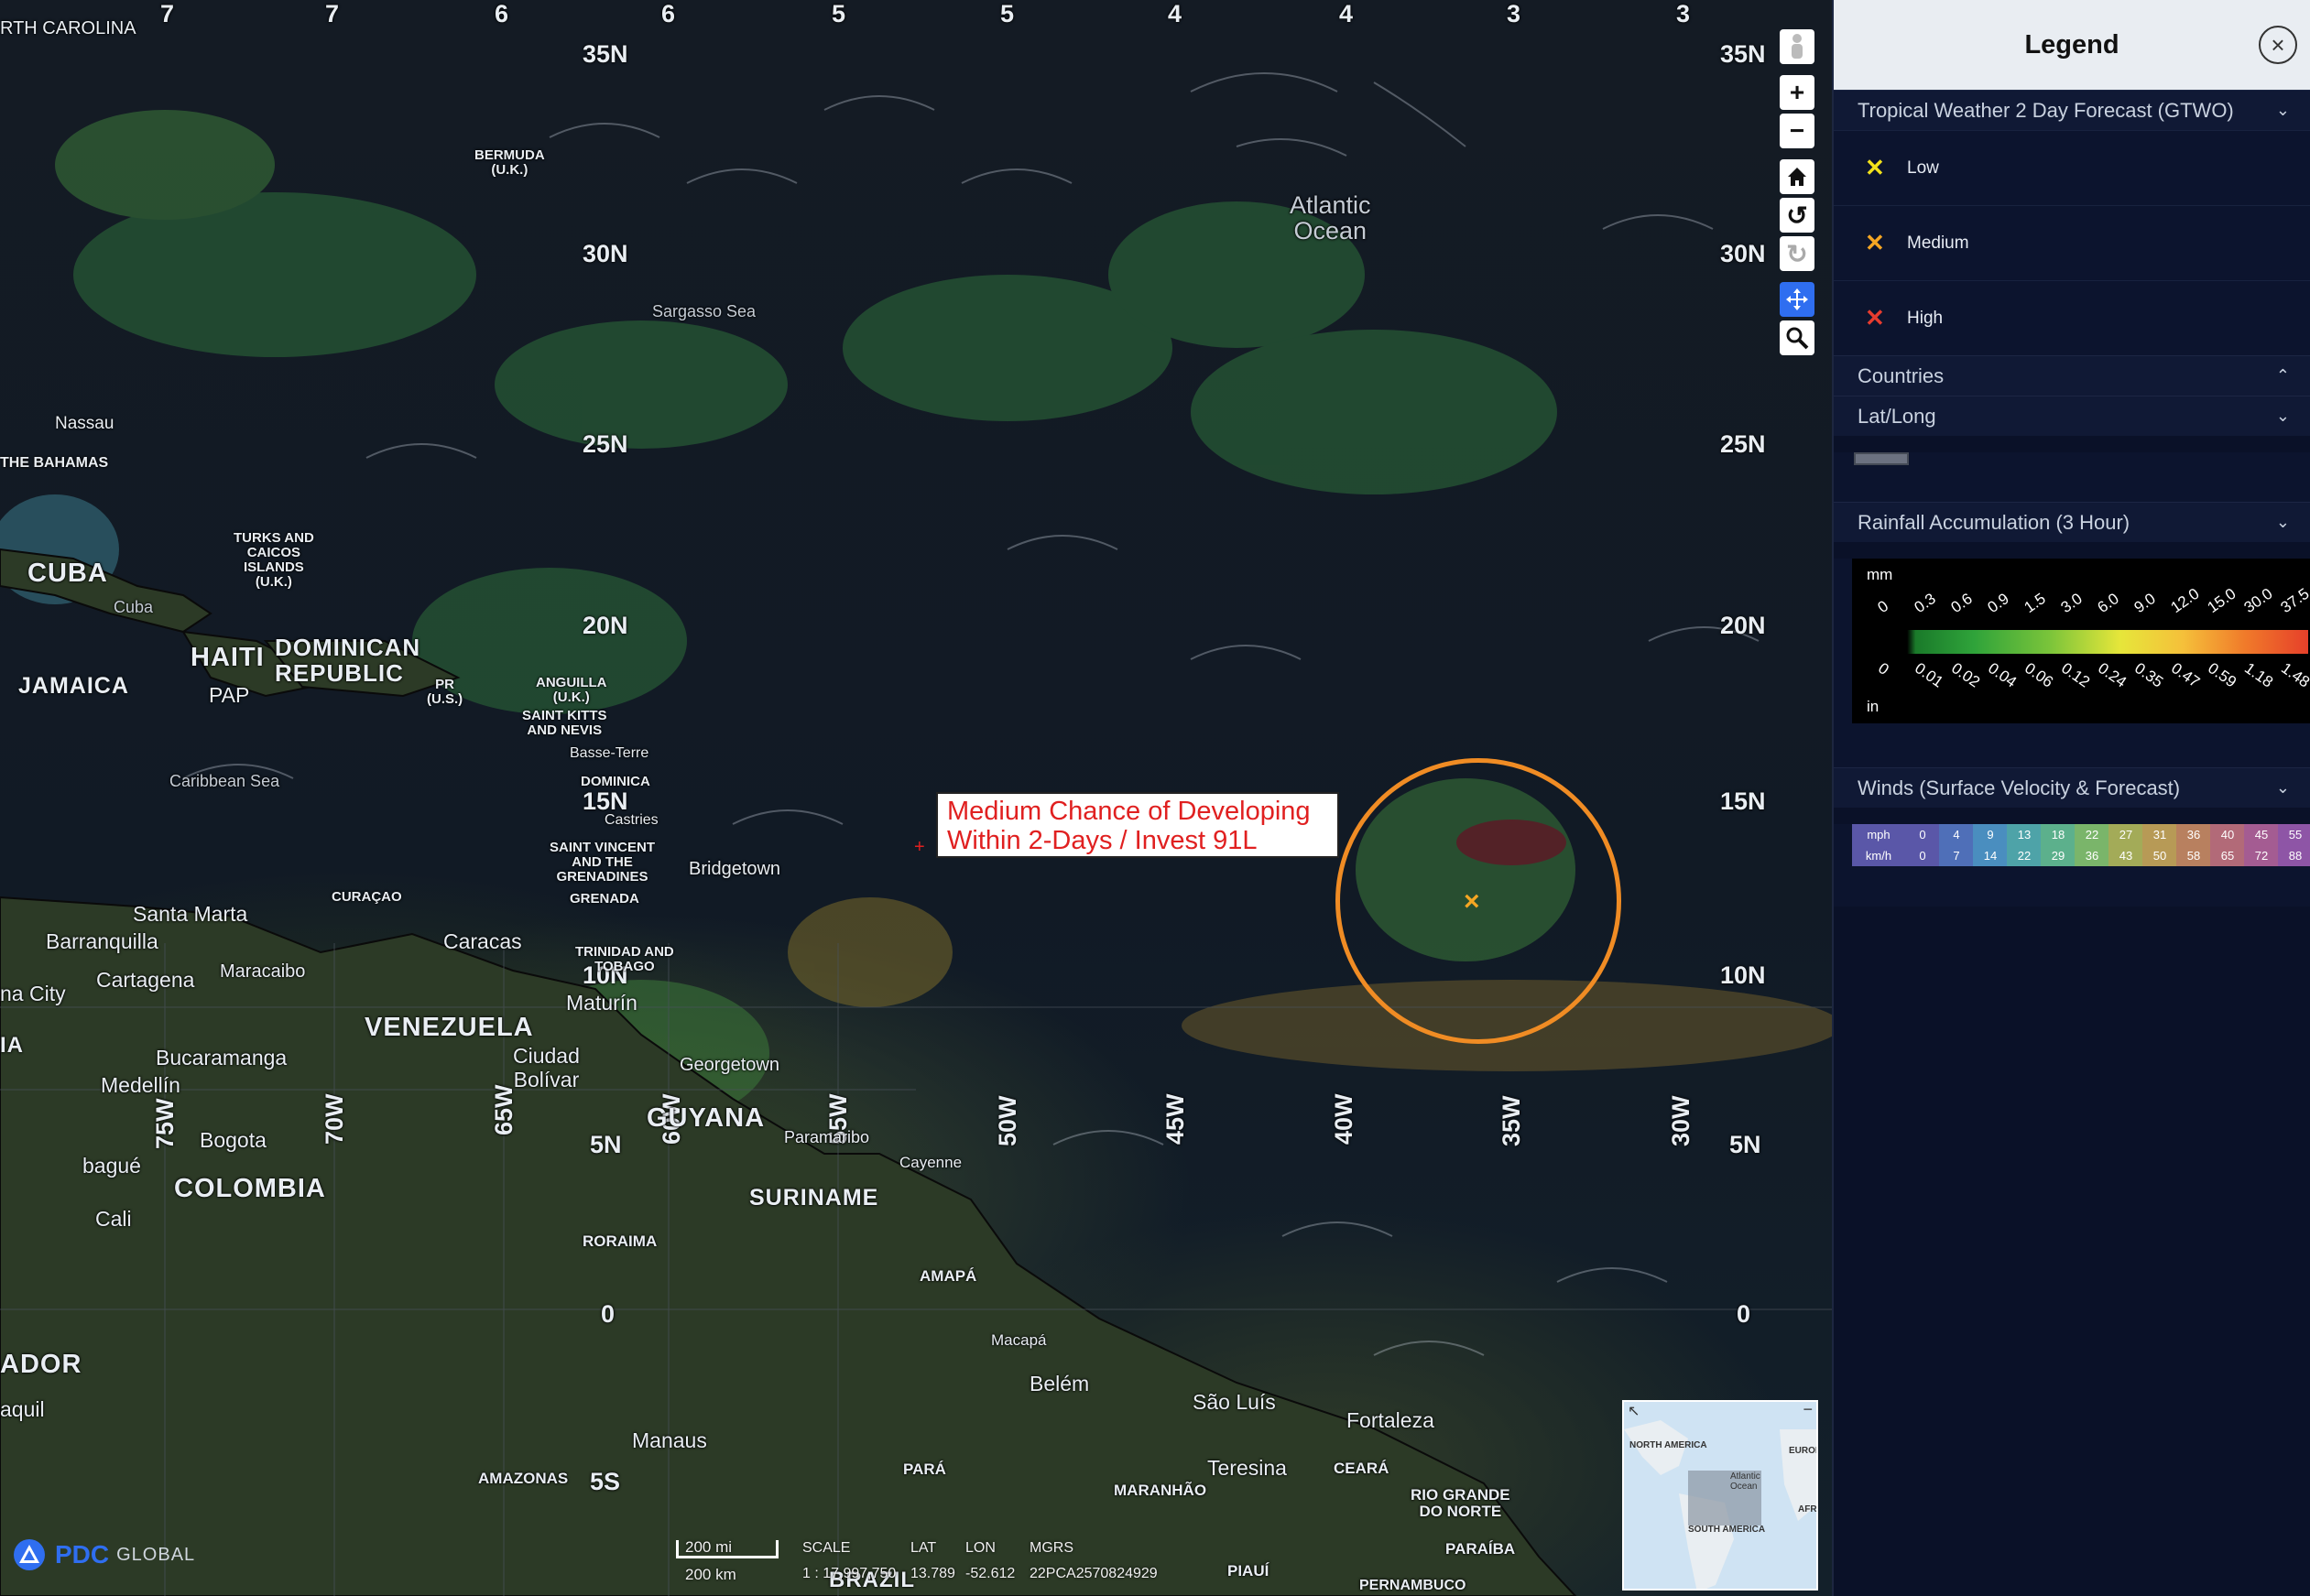  Describe the element at coordinates (1875, 167) in the screenshot. I see `low-x-icon: ✕` at that location.